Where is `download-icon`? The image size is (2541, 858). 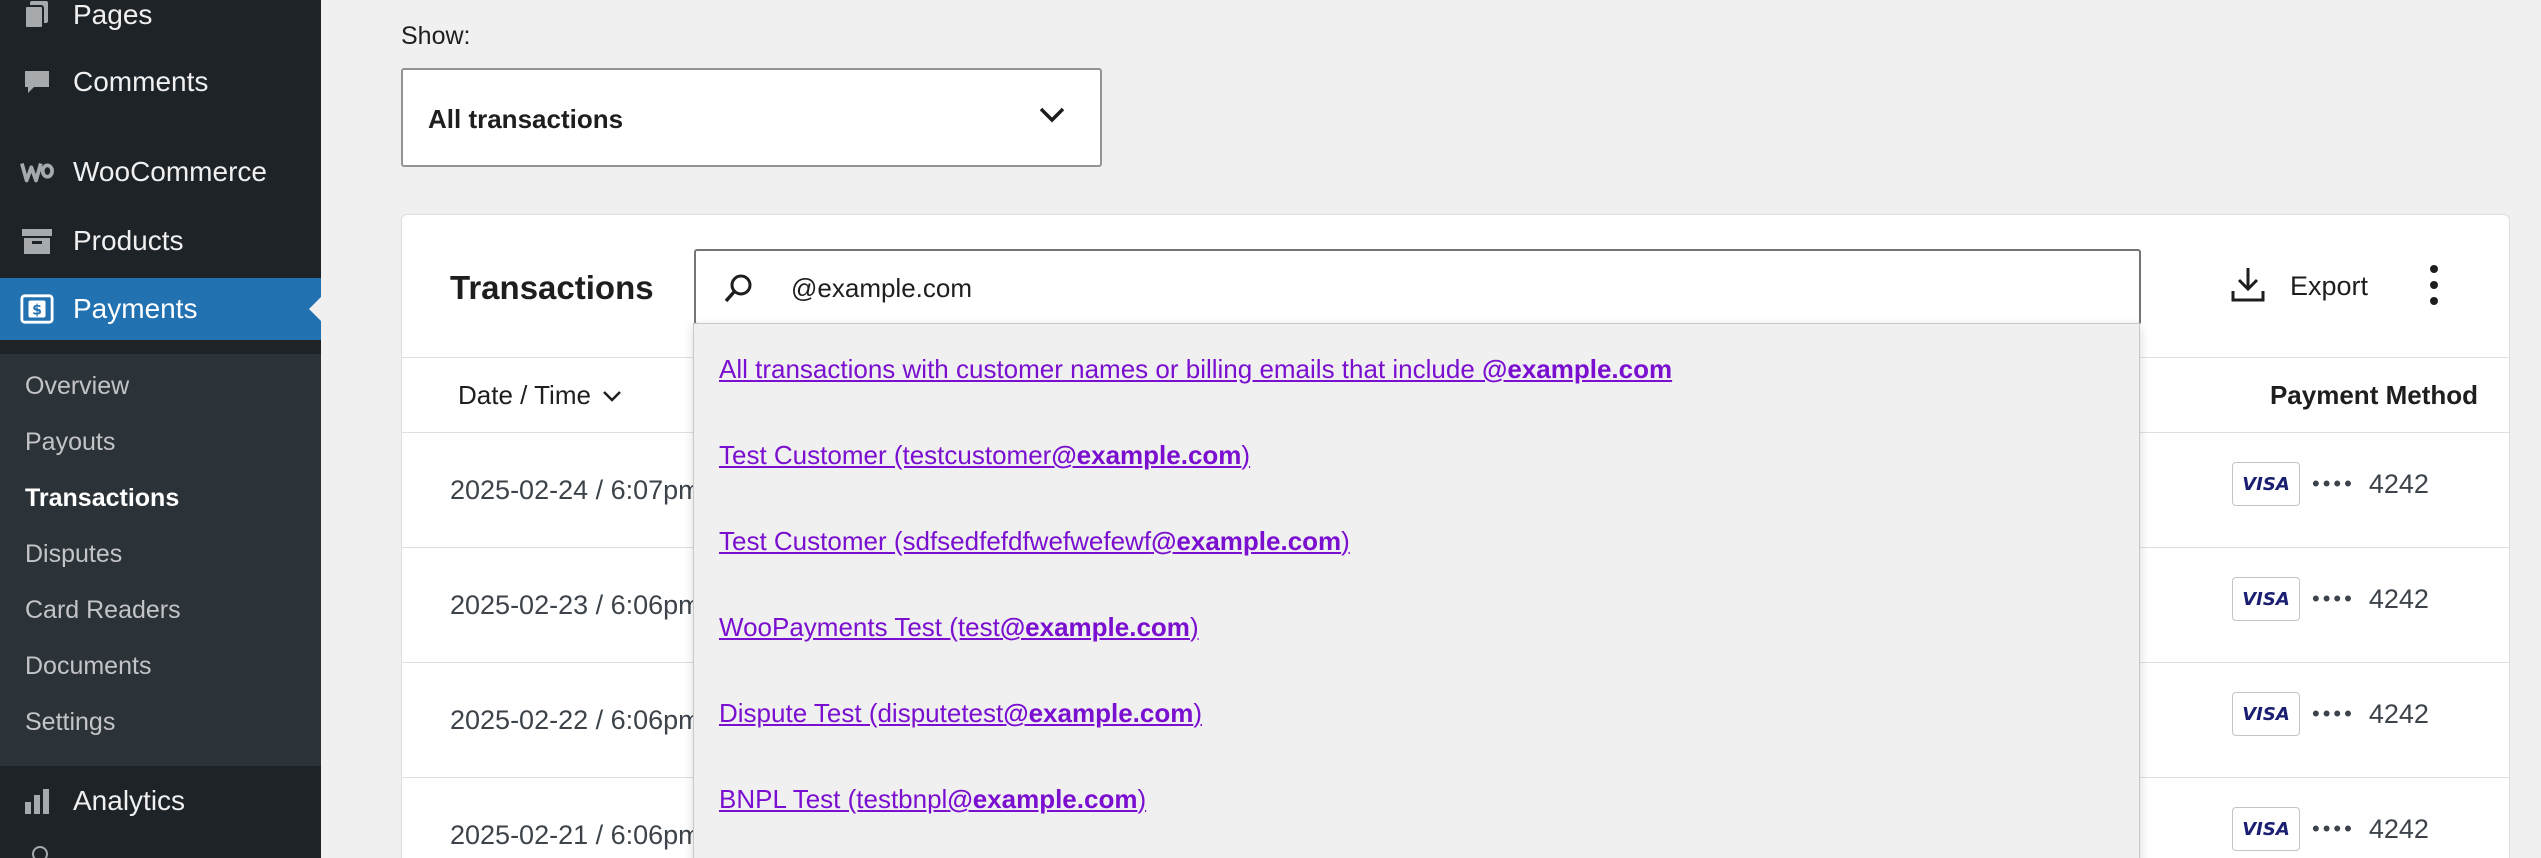 download-icon is located at coordinates (2248, 286).